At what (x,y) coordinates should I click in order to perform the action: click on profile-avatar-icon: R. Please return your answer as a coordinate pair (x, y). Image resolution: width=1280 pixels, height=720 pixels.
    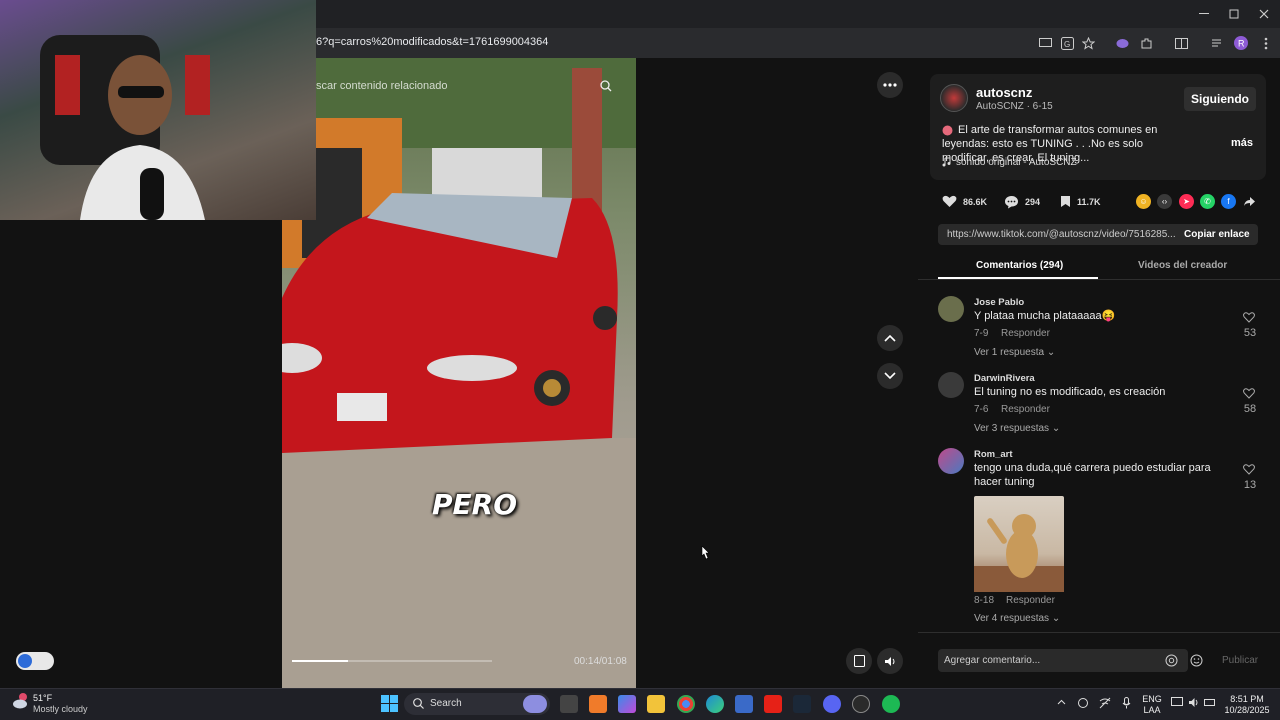
    Looking at the image, I should click on (1241, 43).